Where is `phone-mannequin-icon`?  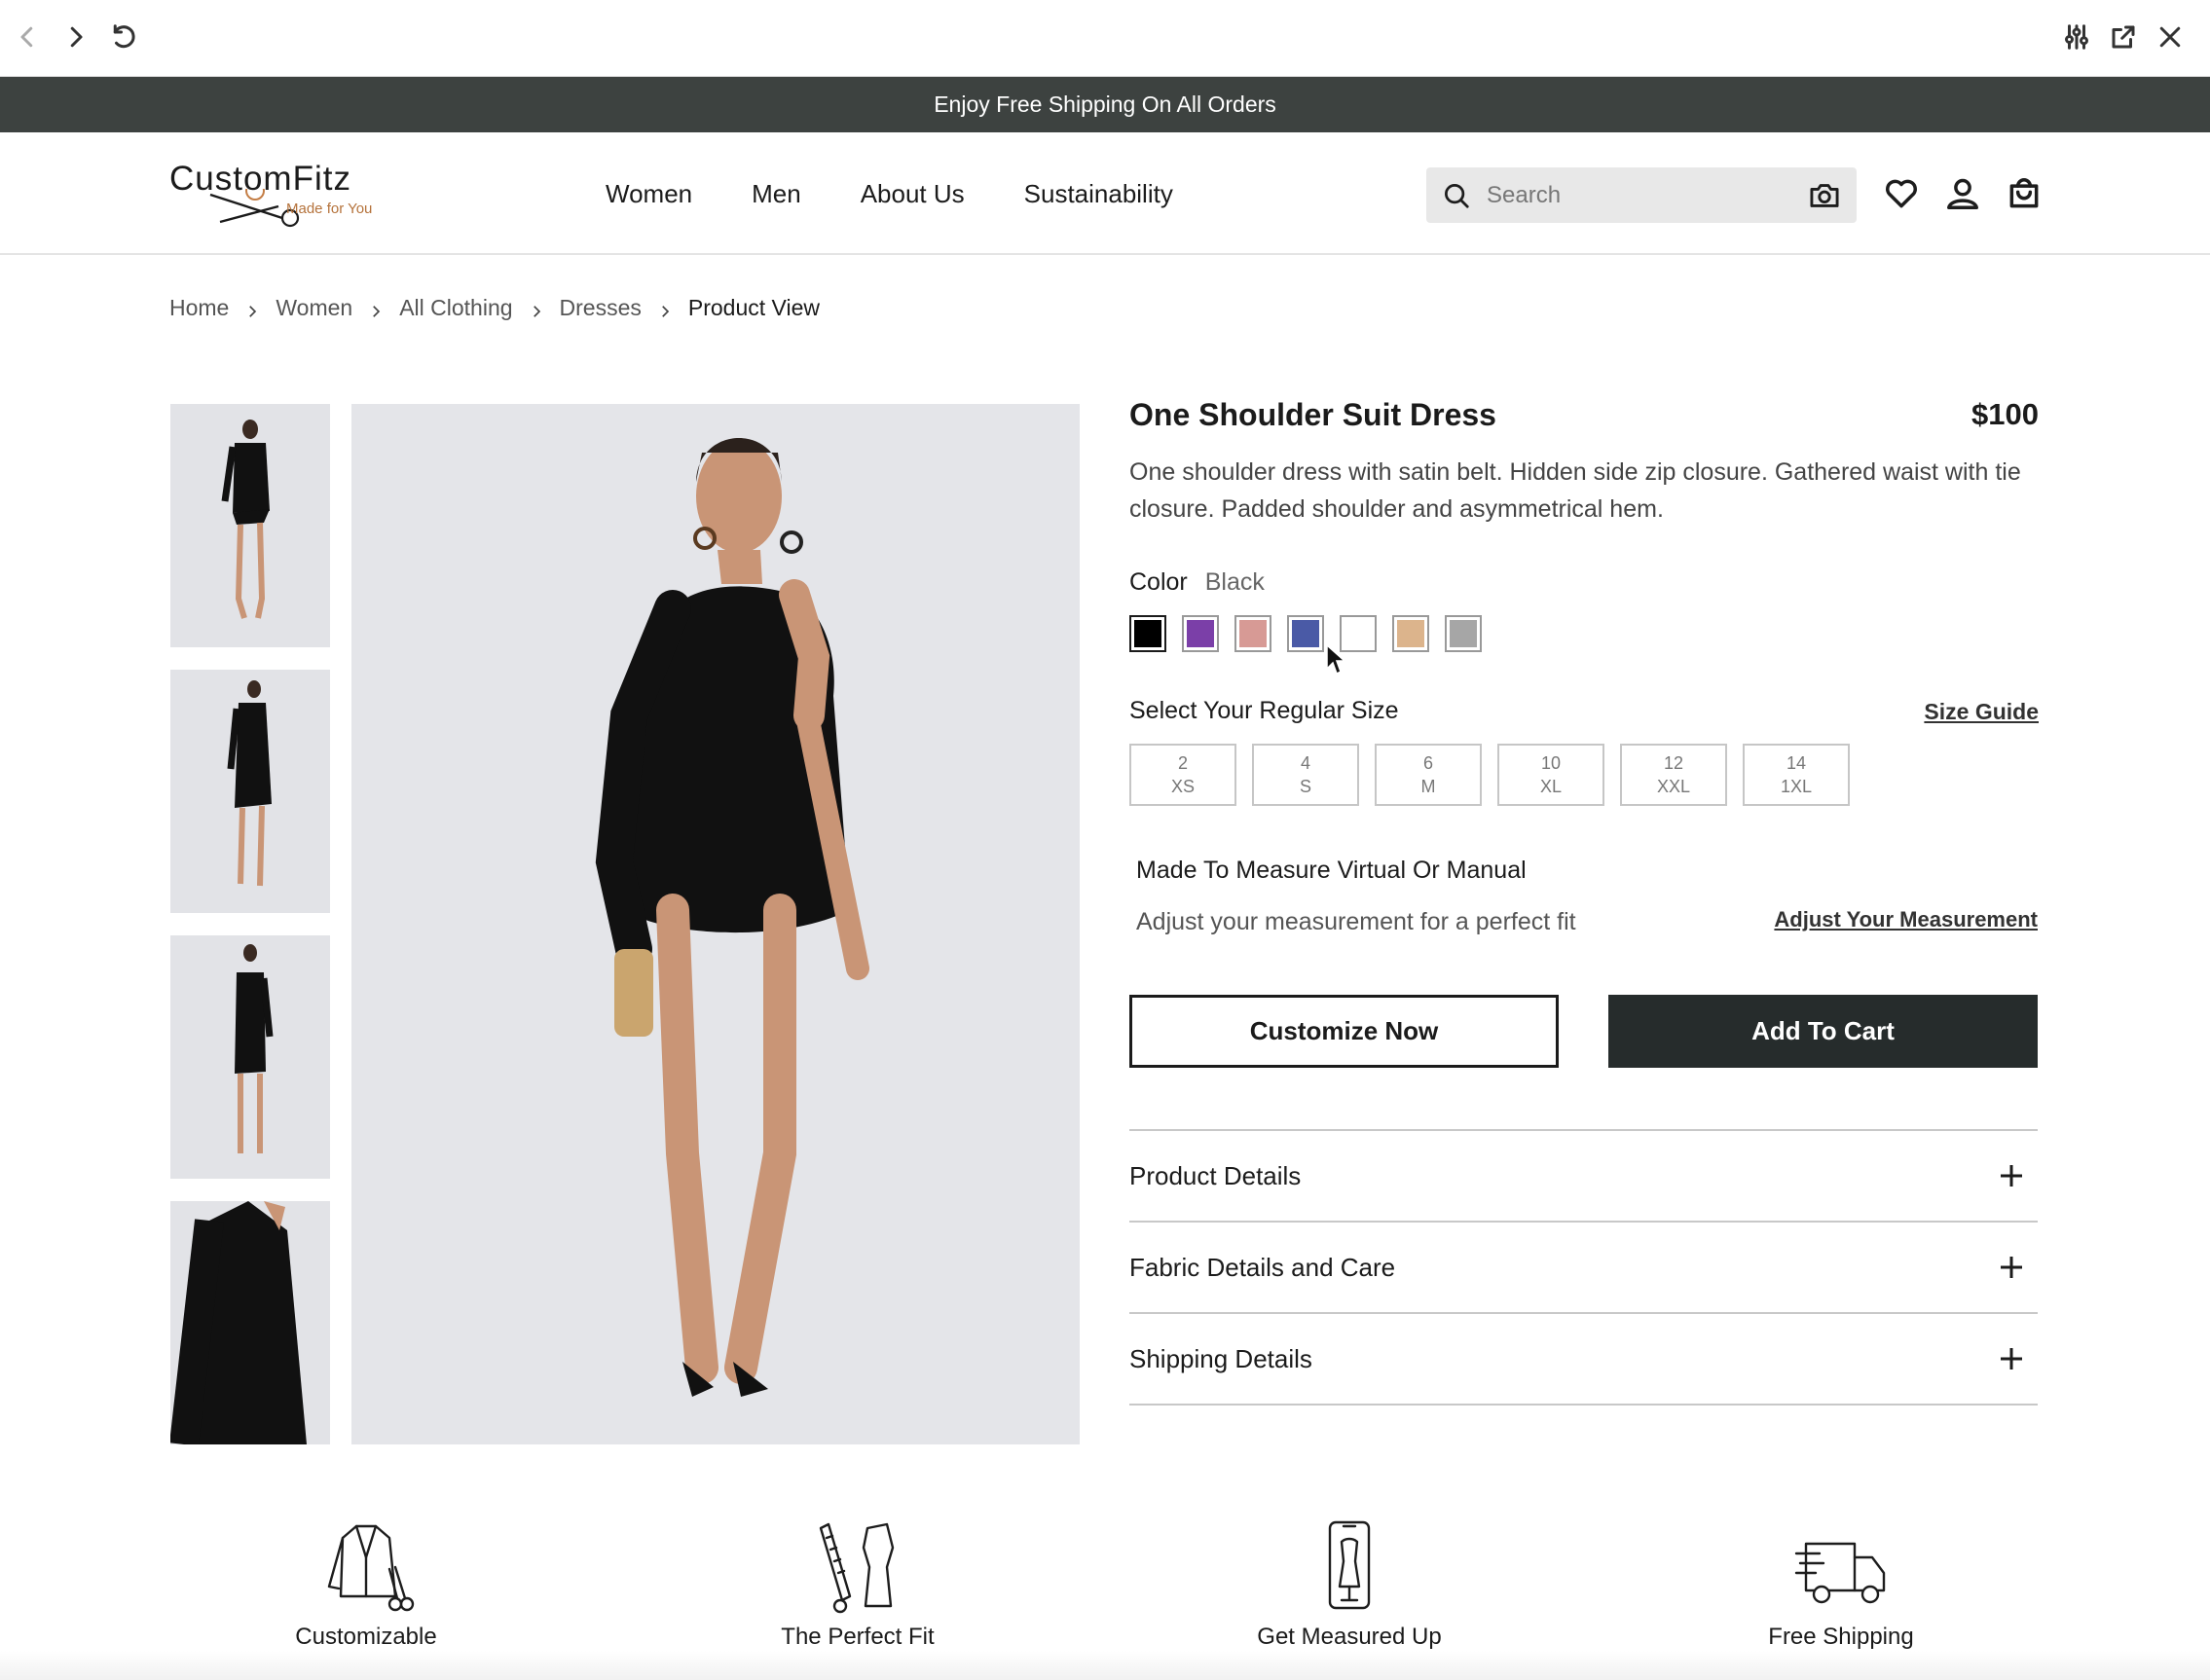 phone-mannequin-icon is located at coordinates (1349, 1567).